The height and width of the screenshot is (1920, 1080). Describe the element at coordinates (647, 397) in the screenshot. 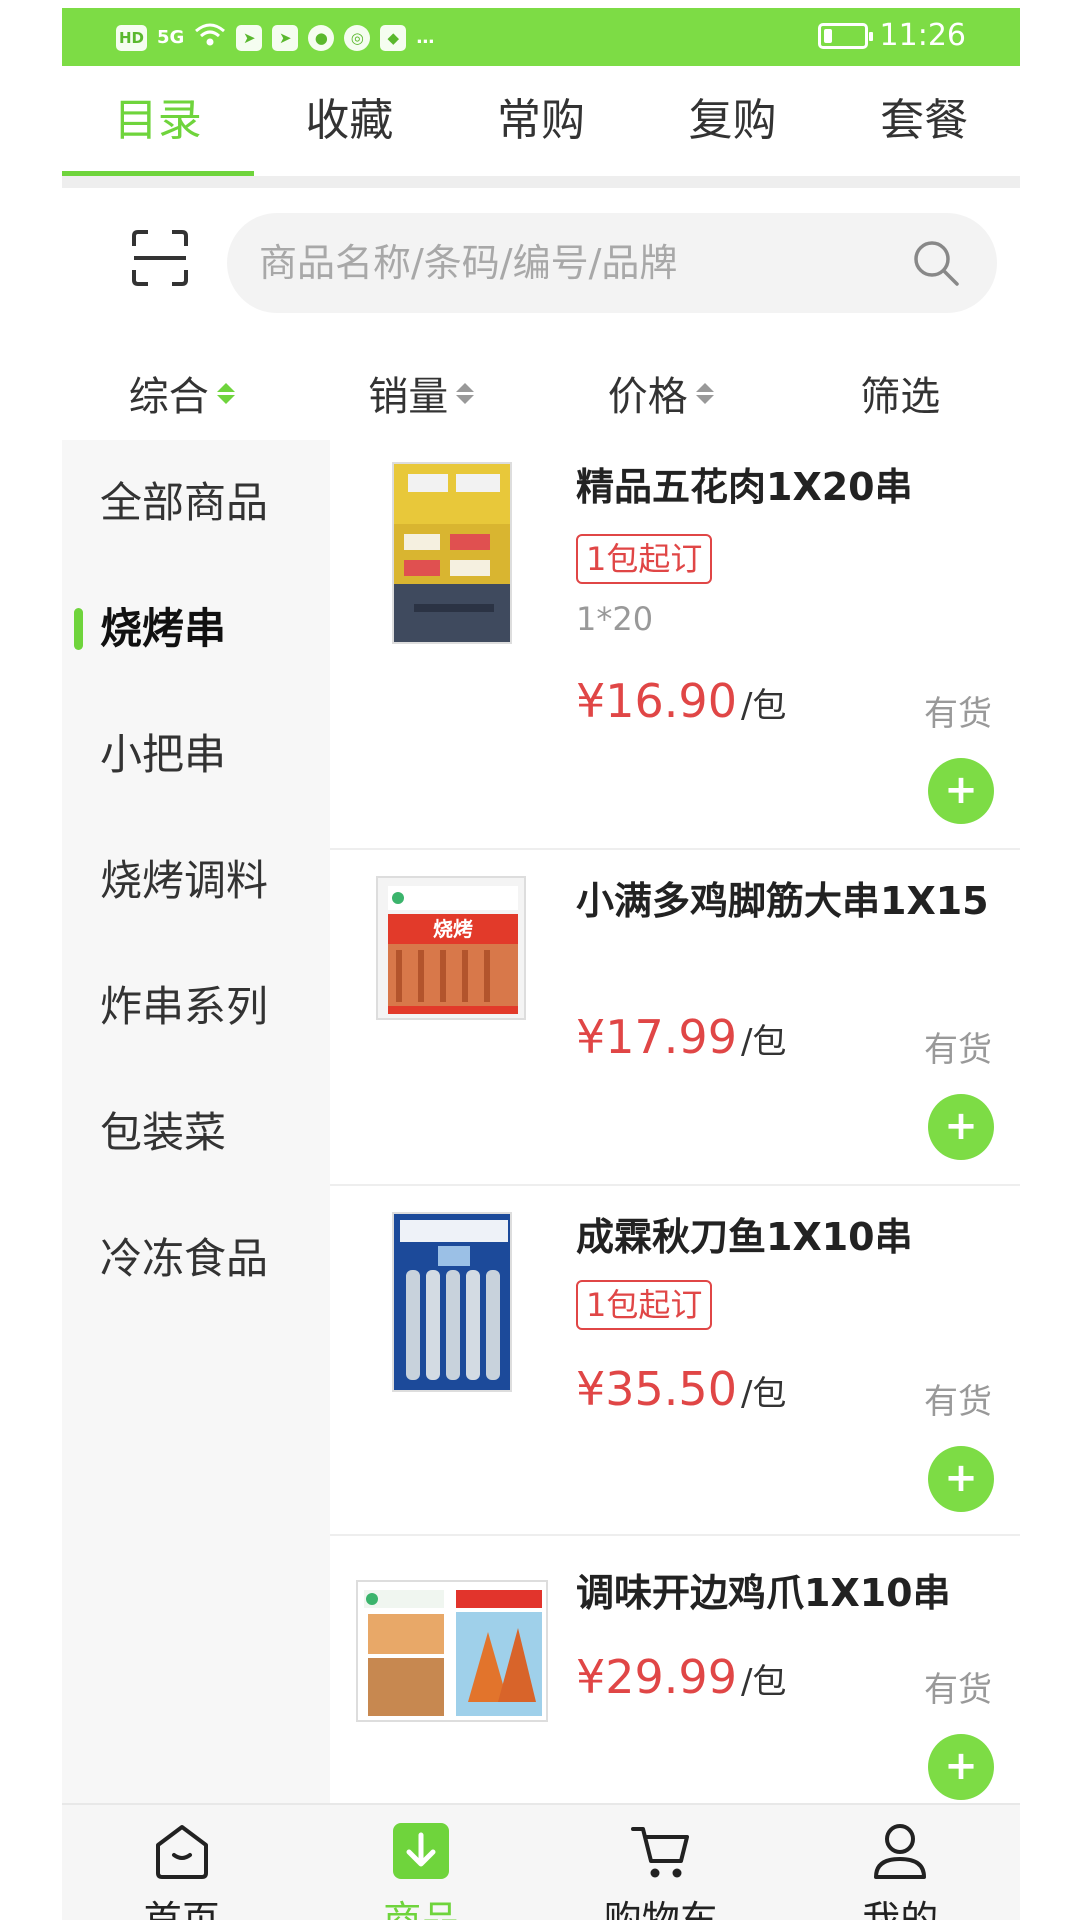

I see `sort-label: 价格` at that location.